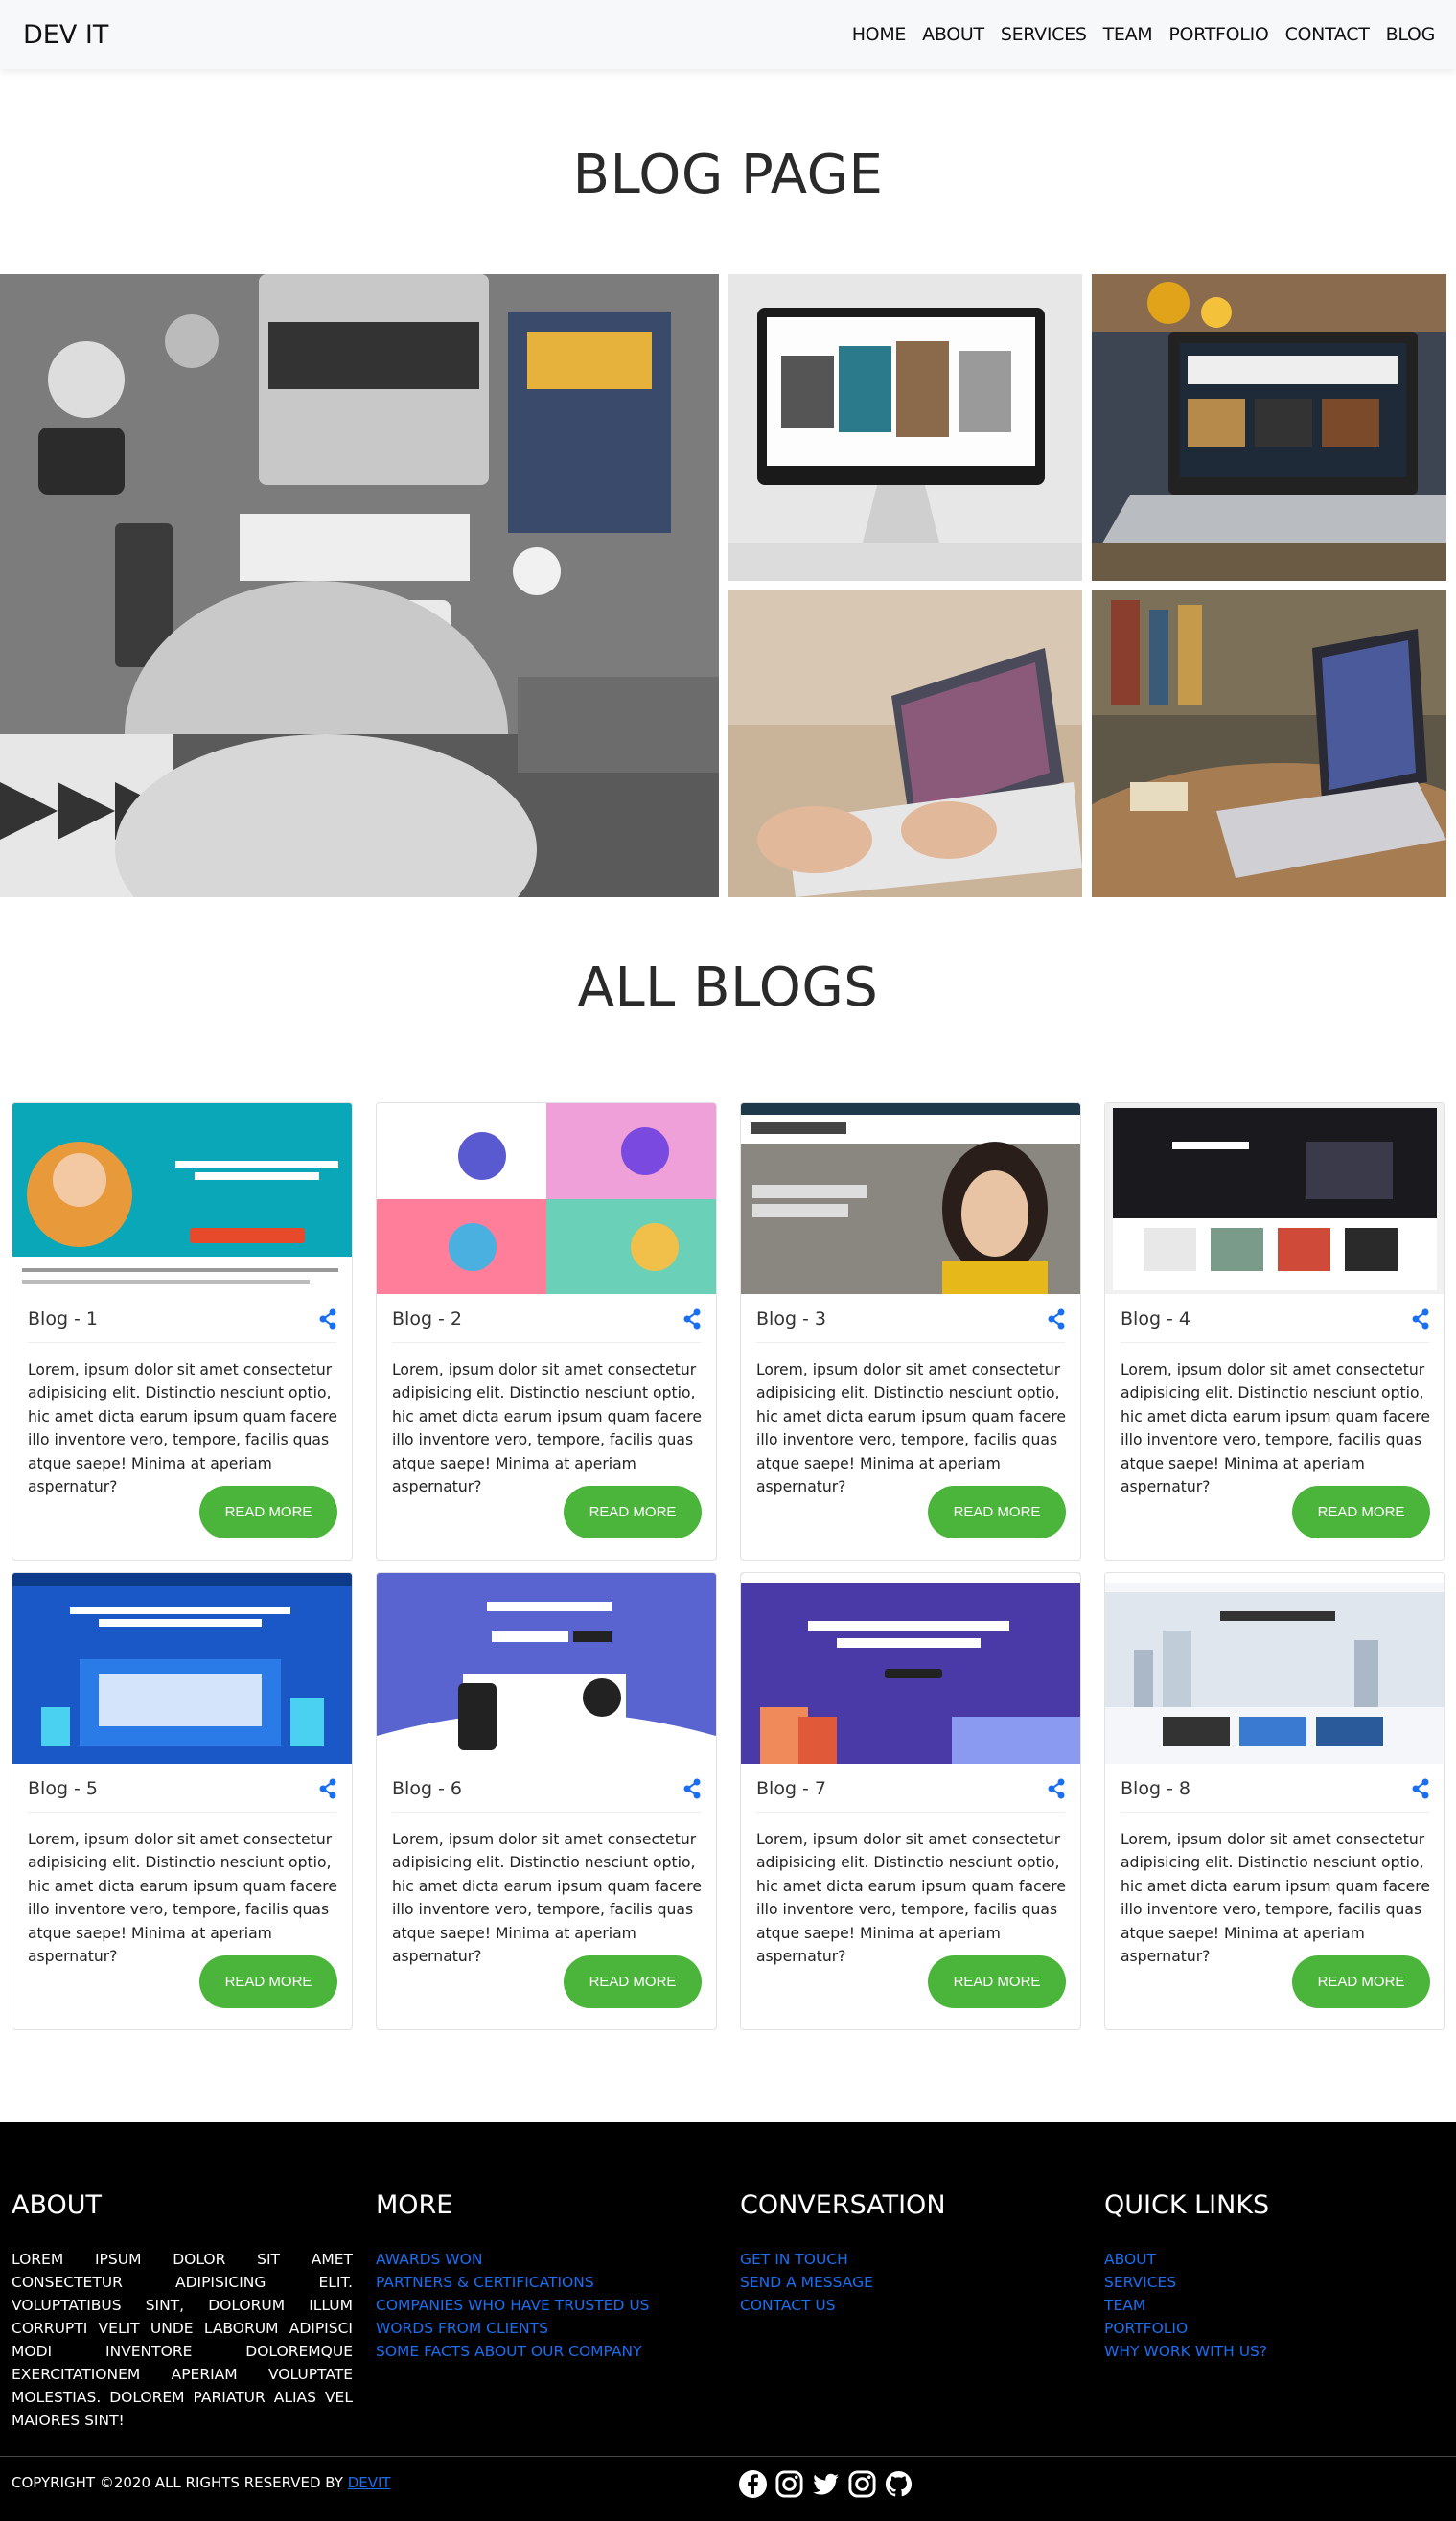  What do you see at coordinates (728, 175) in the screenshot?
I see `blog-page-title: BLOG PAGE` at bounding box center [728, 175].